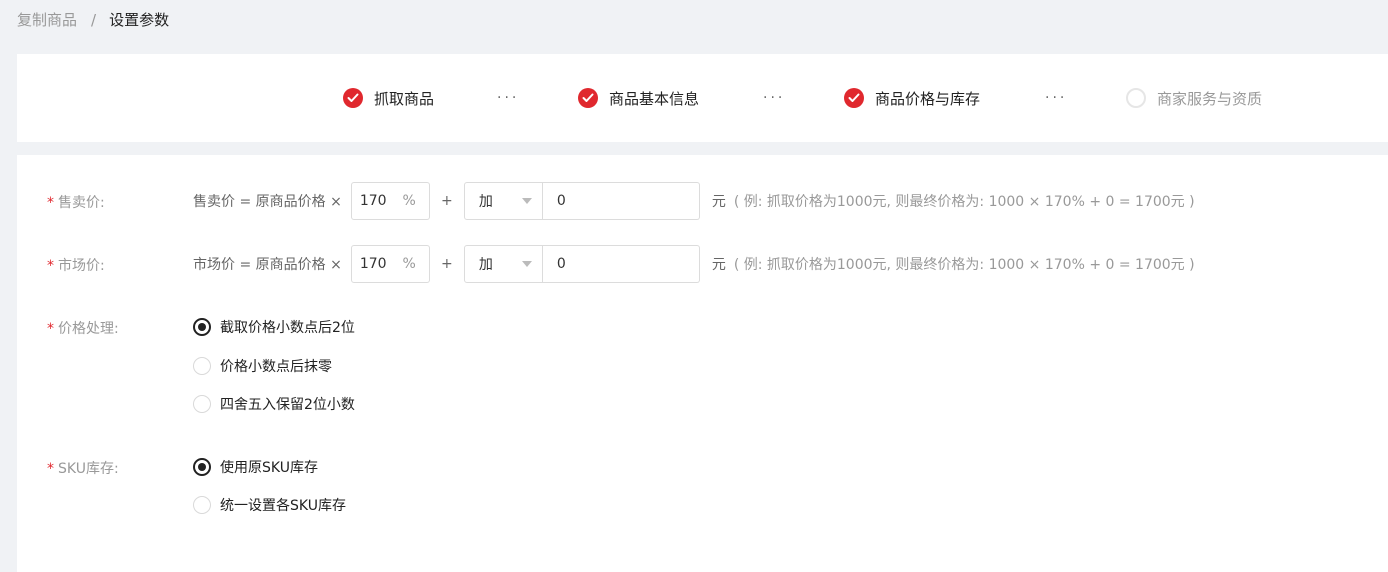 The image size is (1388, 572). I want to click on market-price-operator-select: 加, so click(503, 264).